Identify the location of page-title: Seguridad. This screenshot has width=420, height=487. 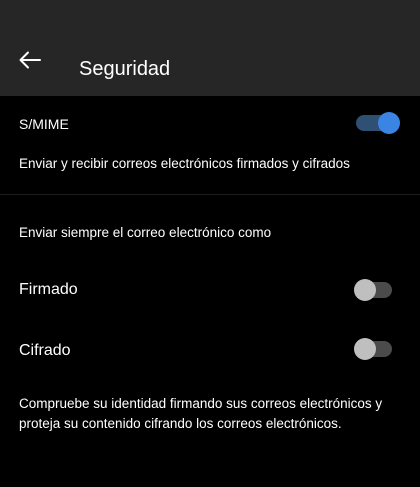
(125, 69).